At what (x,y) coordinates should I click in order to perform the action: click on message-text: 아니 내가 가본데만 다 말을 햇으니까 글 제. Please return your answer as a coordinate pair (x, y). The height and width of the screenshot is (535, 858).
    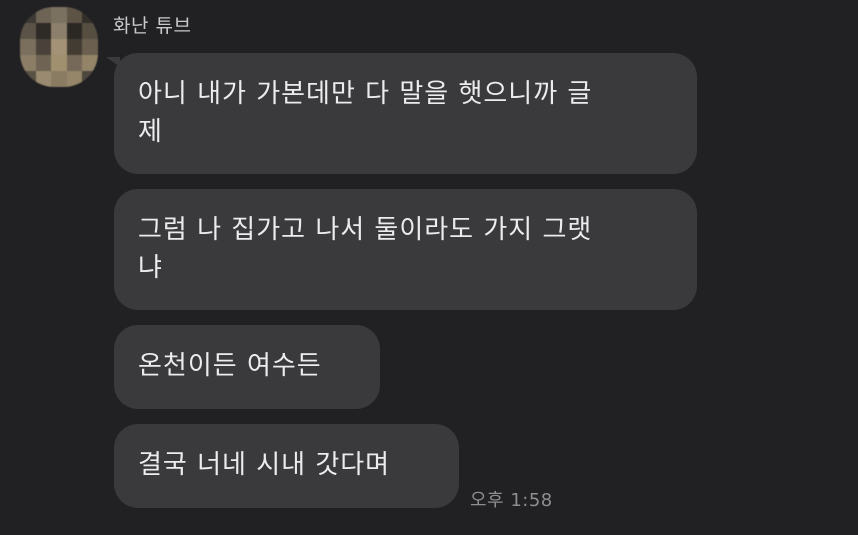
    Looking at the image, I should click on (365, 113).